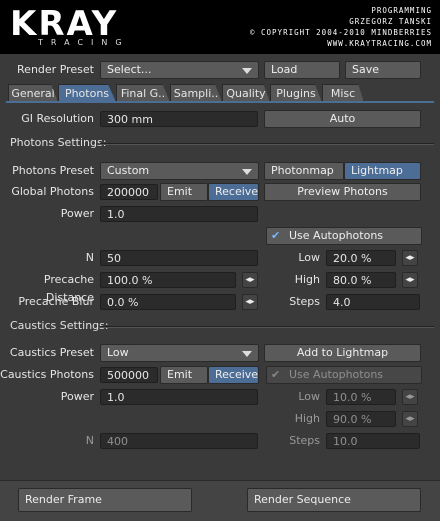 The image size is (440, 521). What do you see at coordinates (233, 375) in the screenshot?
I see `caustics-receive-toggle: Receive` at bounding box center [233, 375].